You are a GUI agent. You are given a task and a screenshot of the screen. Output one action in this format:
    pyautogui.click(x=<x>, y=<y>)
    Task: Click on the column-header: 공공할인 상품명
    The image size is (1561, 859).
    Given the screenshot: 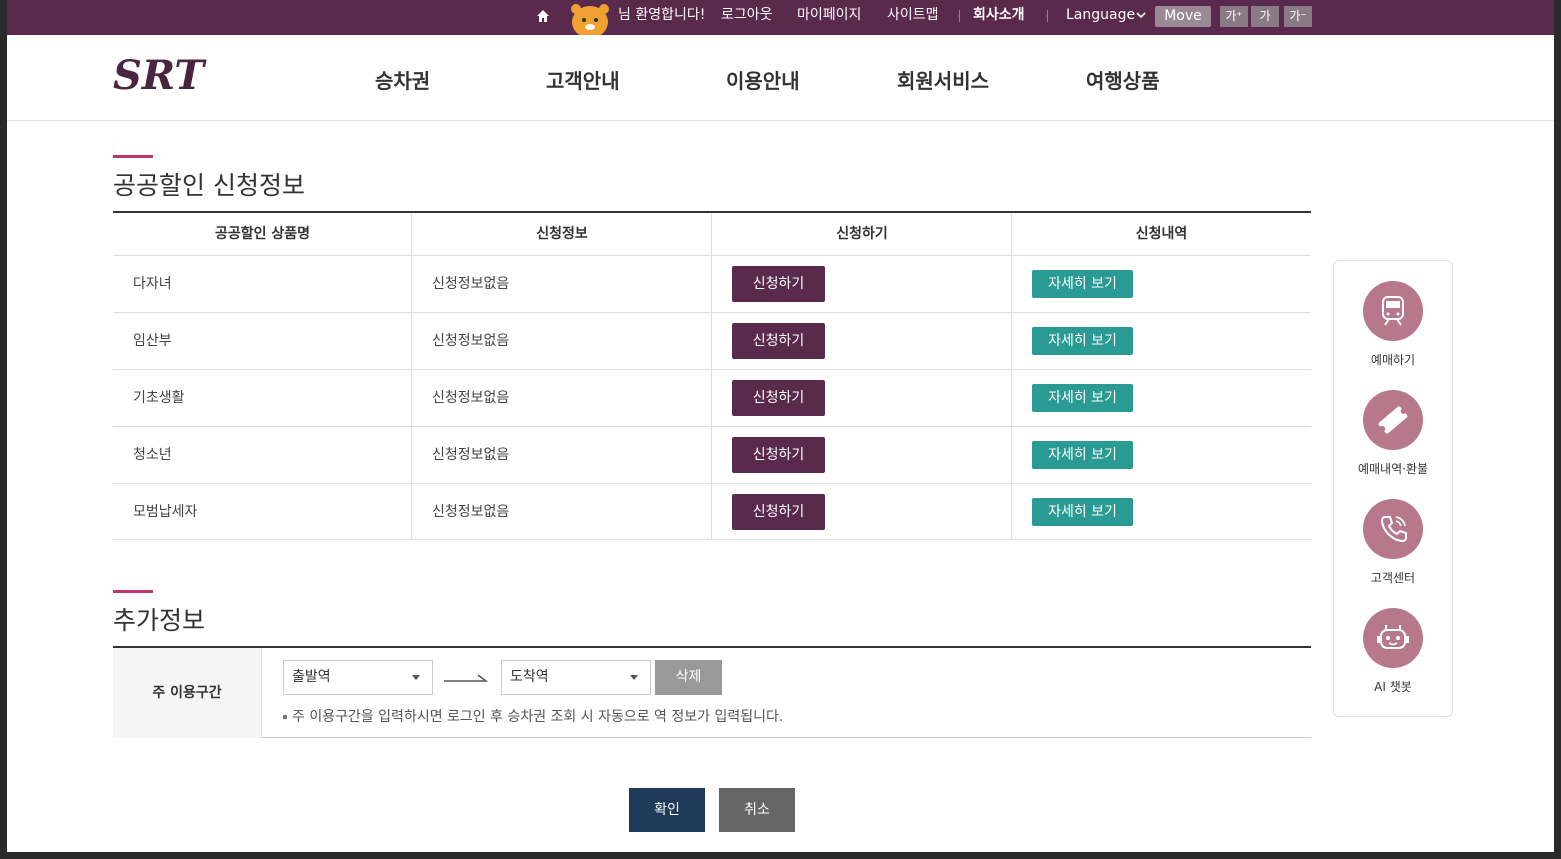 What is the action you would take?
    pyautogui.click(x=262, y=234)
    